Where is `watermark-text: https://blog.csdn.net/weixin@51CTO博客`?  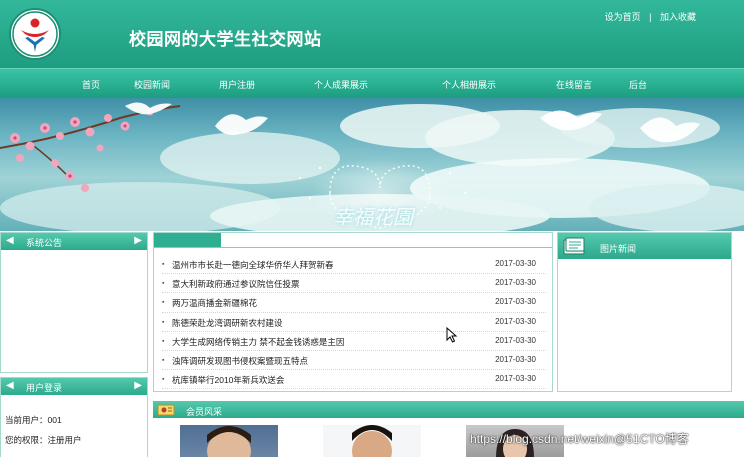
watermark-text: https://blog.csdn.net/weixin@51CTO博客 is located at coordinates (579, 439).